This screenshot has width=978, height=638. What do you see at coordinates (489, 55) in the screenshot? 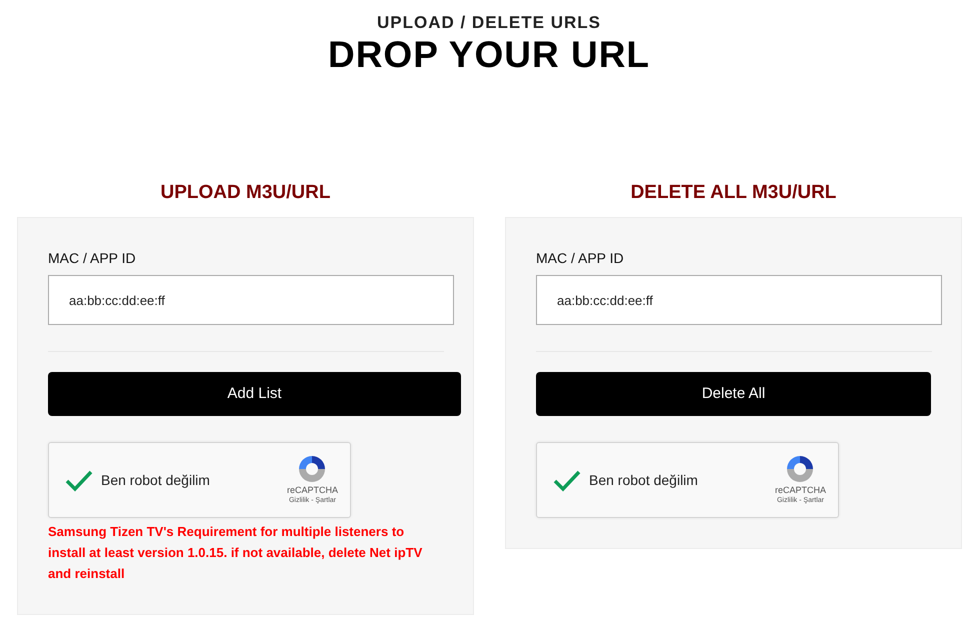
I see `page-title: DROP YOUR URL` at bounding box center [489, 55].